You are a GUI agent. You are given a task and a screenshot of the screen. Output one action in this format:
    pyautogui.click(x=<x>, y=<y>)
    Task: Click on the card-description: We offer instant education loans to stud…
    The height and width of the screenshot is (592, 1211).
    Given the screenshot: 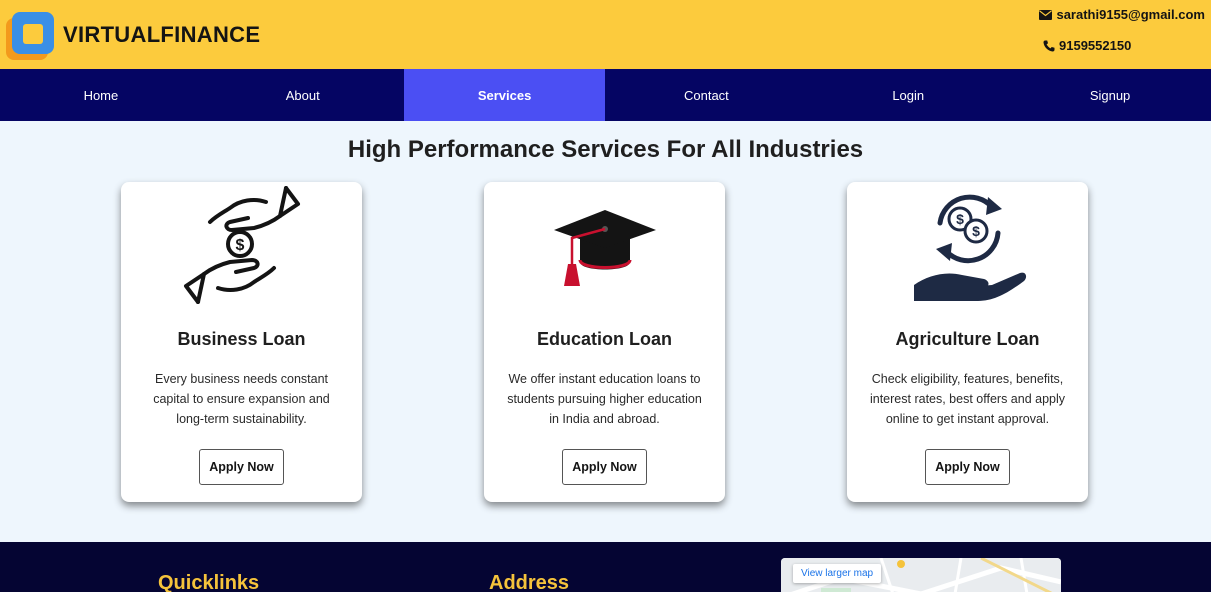 What is the action you would take?
    pyautogui.click(x=604, y=399)
    